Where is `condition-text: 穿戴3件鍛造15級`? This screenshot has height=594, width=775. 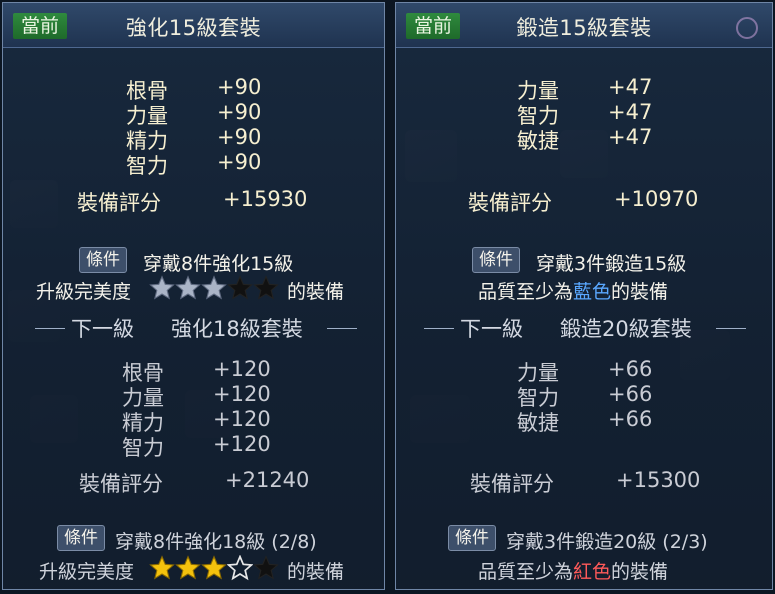
condition-text: 穿戴3件鍛造15級 is located at coordinates (611, 264).